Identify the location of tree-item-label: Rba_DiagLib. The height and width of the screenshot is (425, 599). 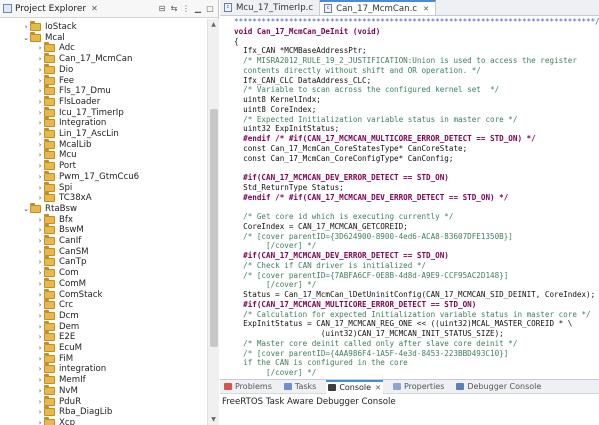
(86, 412).